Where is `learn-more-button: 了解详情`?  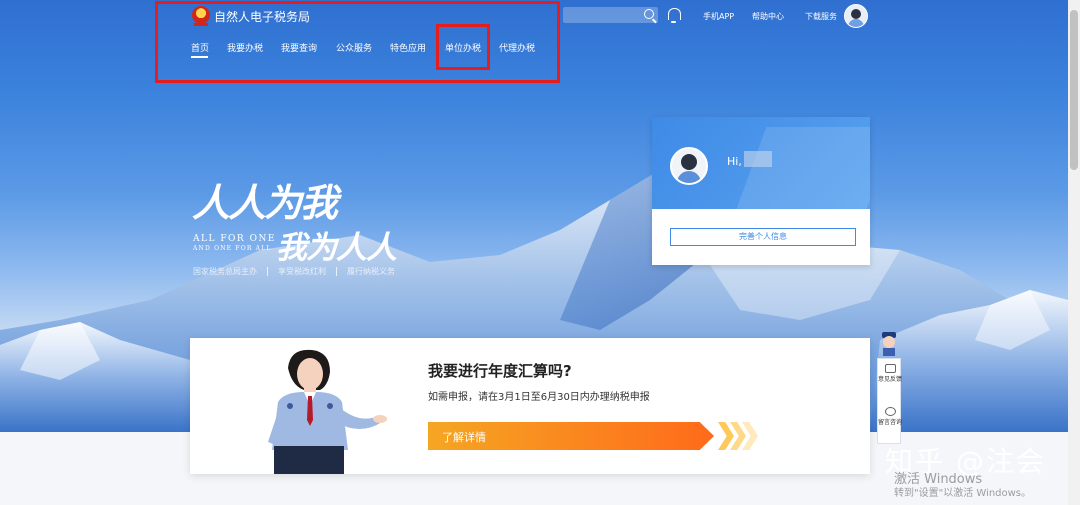
learn-more-button: 了解详情 is located at coordinates (571, 436).